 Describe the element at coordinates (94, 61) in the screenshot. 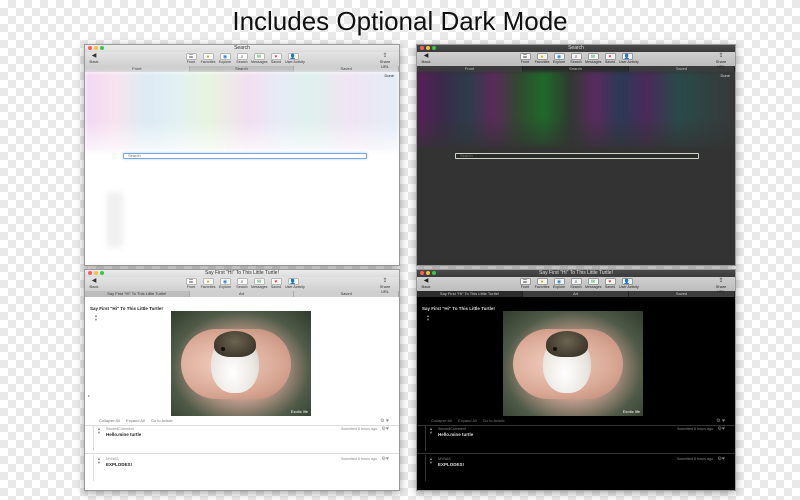

I see `back-label: Back` at that location.